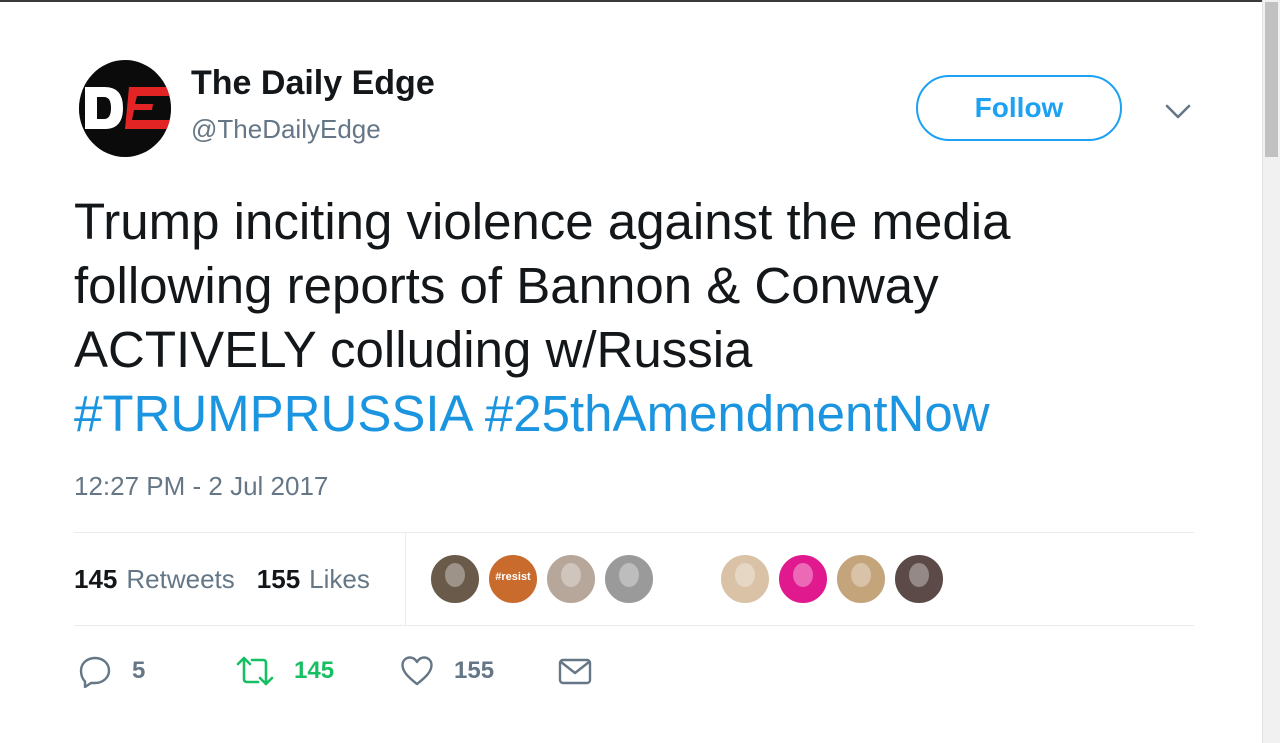  What do you see at coordinates (474, 670) in the screenshot?
I see `like-count: 155` at bounding box center [474, 670].